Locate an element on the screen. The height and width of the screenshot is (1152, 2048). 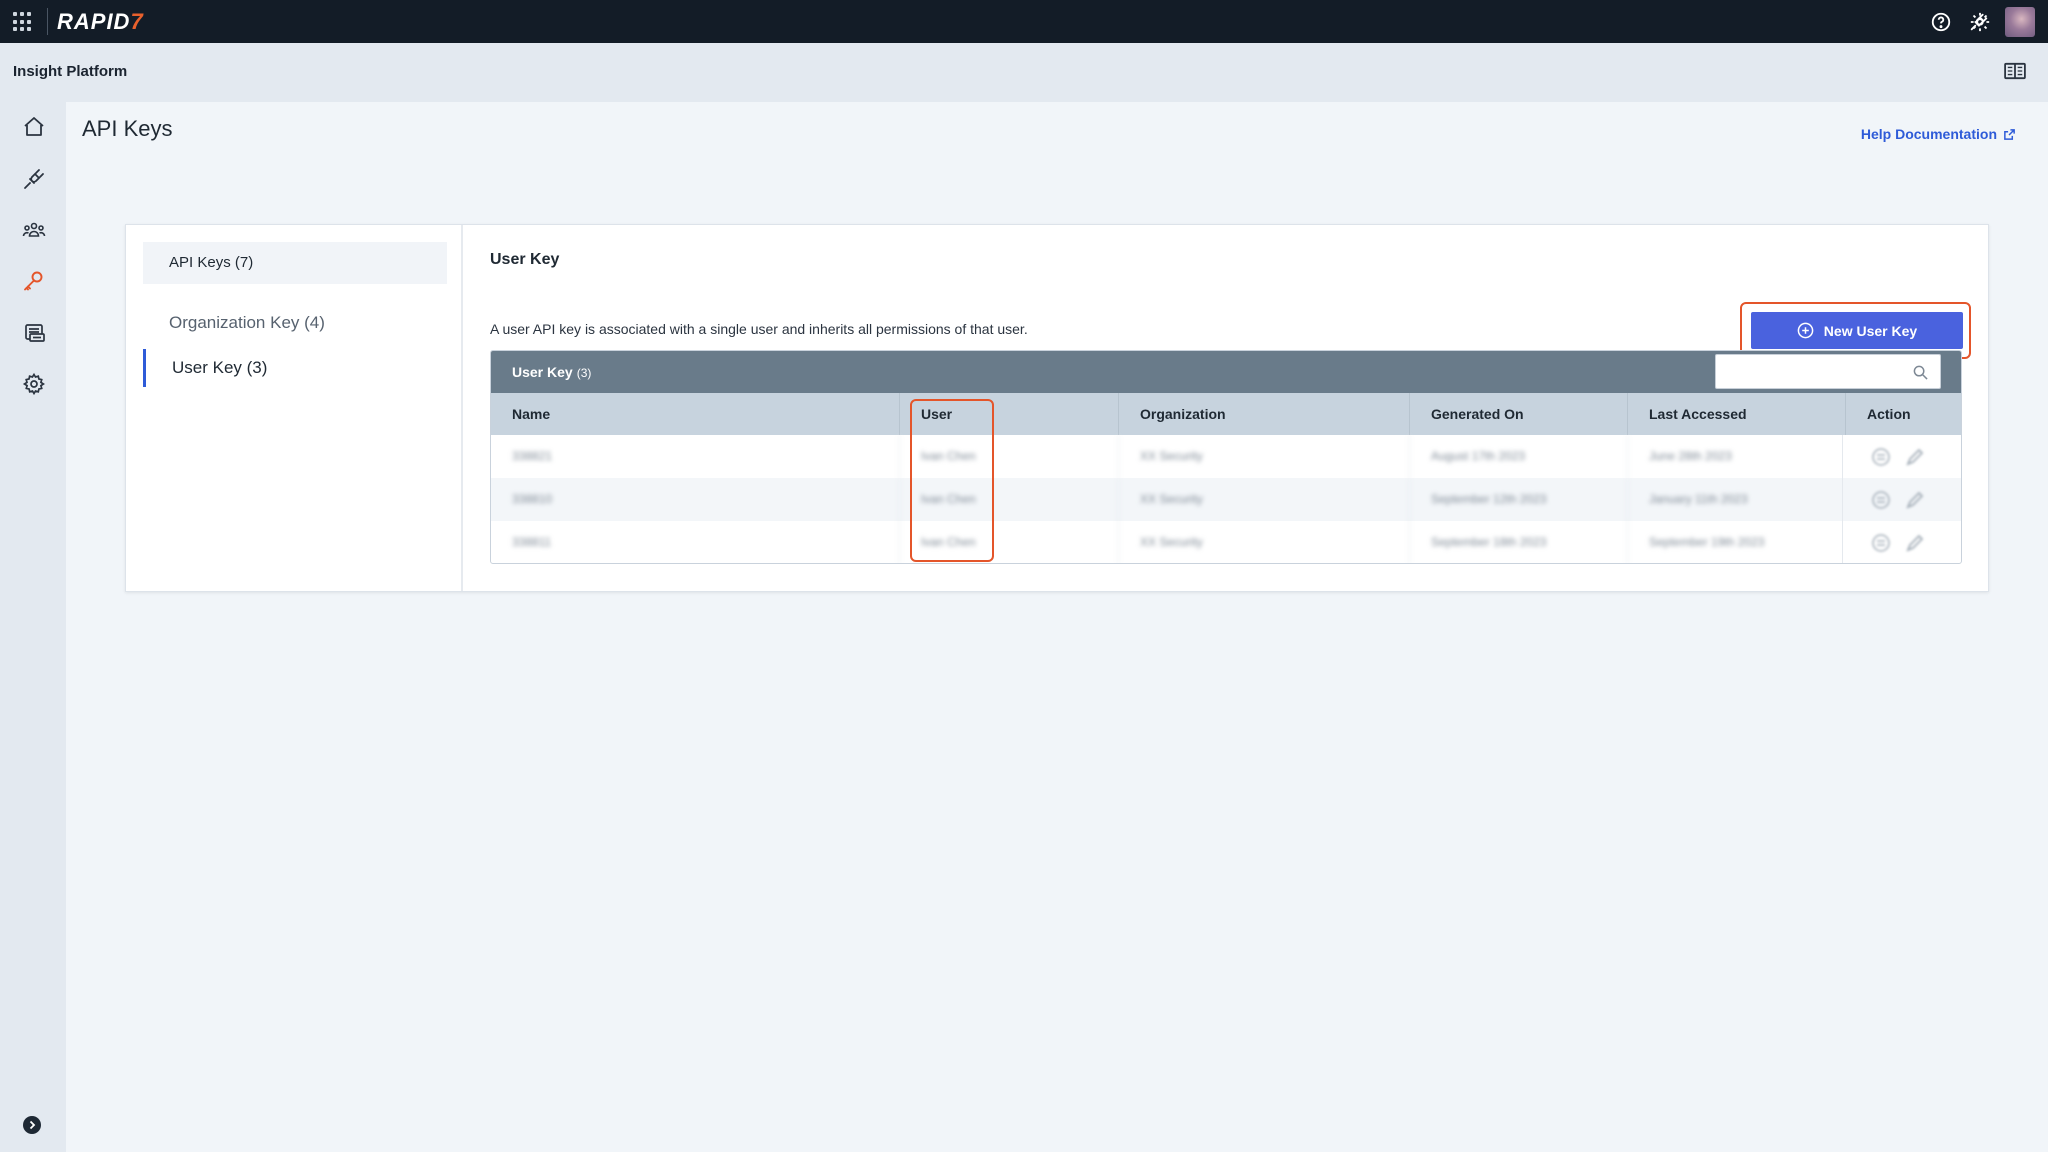
menu-header-api-keys: API Keys (7) is located at coordinates (295, 263).